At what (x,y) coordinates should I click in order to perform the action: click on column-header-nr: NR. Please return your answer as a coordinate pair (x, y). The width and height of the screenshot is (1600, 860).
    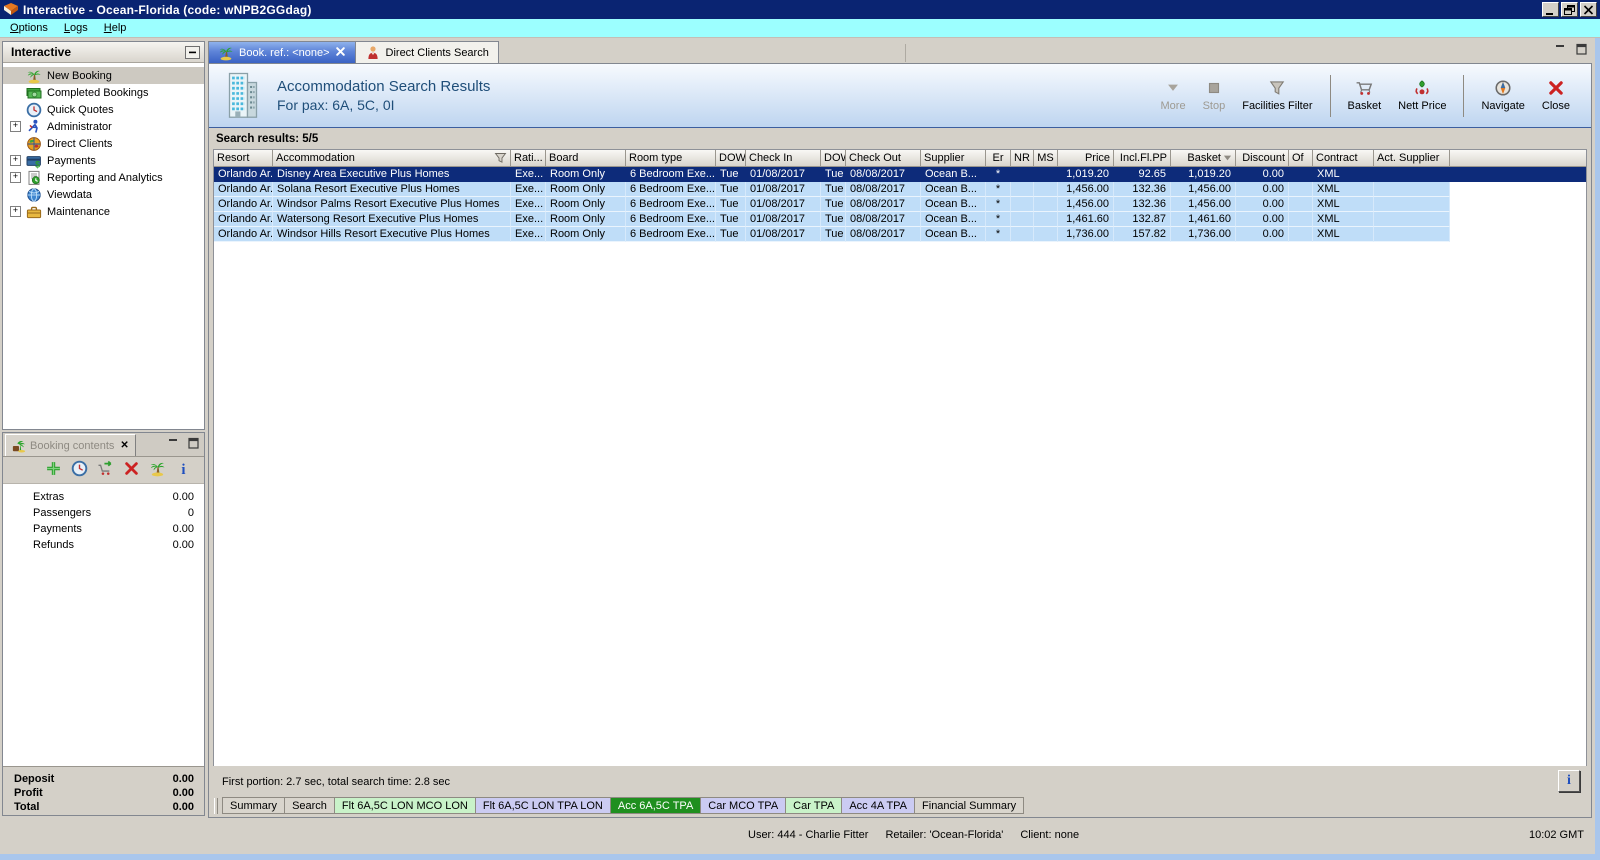
    Looking at the image, I should click on (1022, 158).